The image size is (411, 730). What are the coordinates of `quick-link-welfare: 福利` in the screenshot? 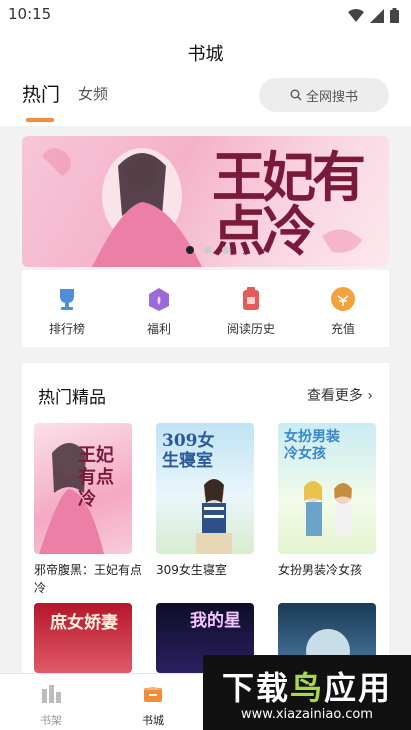 It's located at (159, 309).